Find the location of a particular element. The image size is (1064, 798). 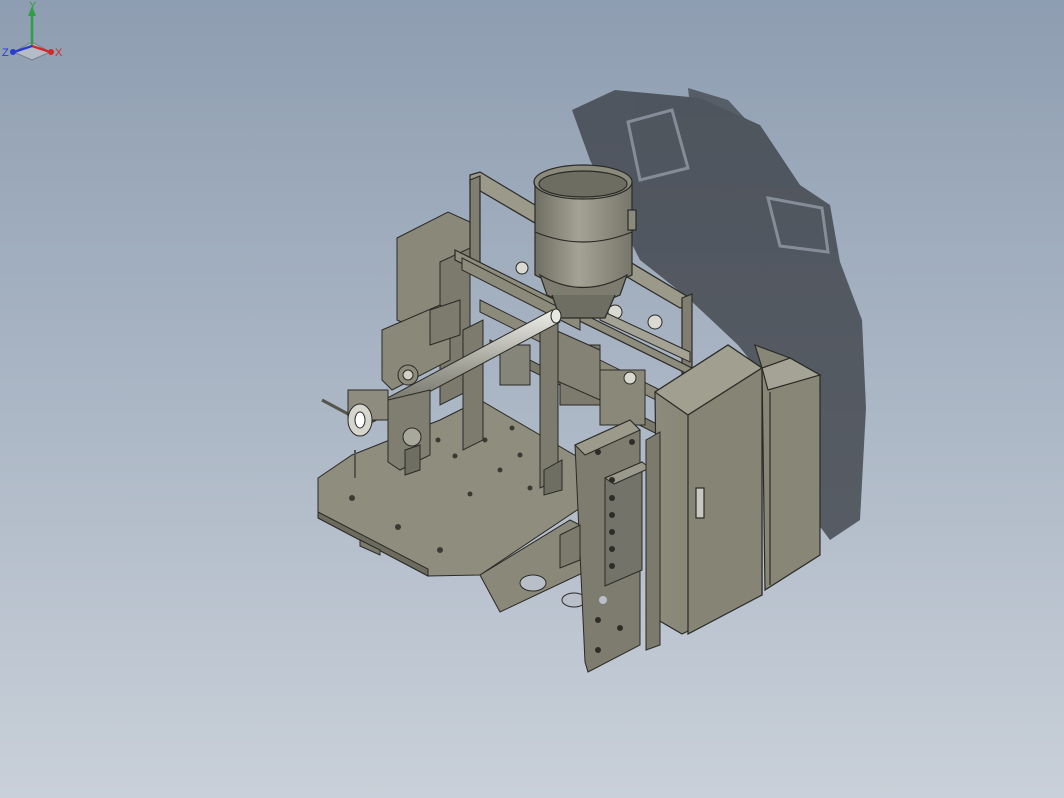

triad-x-label: X is located at coordinates (59, 53).